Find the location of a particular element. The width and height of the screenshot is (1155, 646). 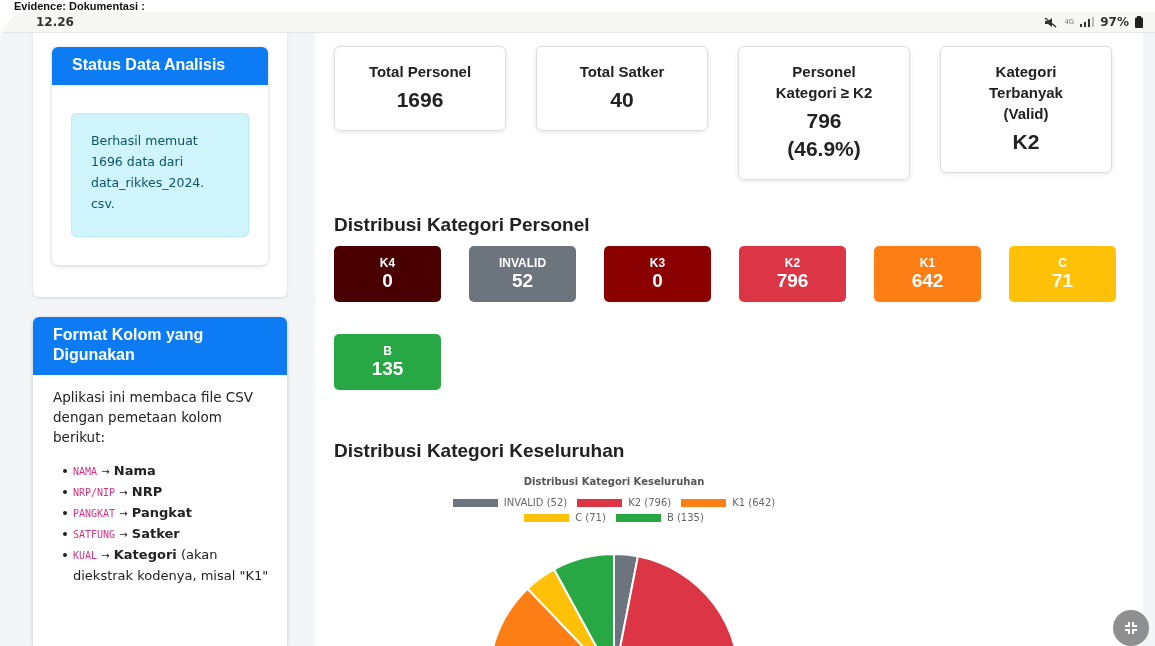

column-mapping-text: NAMA → Nama is located at coordinates (114, 471).